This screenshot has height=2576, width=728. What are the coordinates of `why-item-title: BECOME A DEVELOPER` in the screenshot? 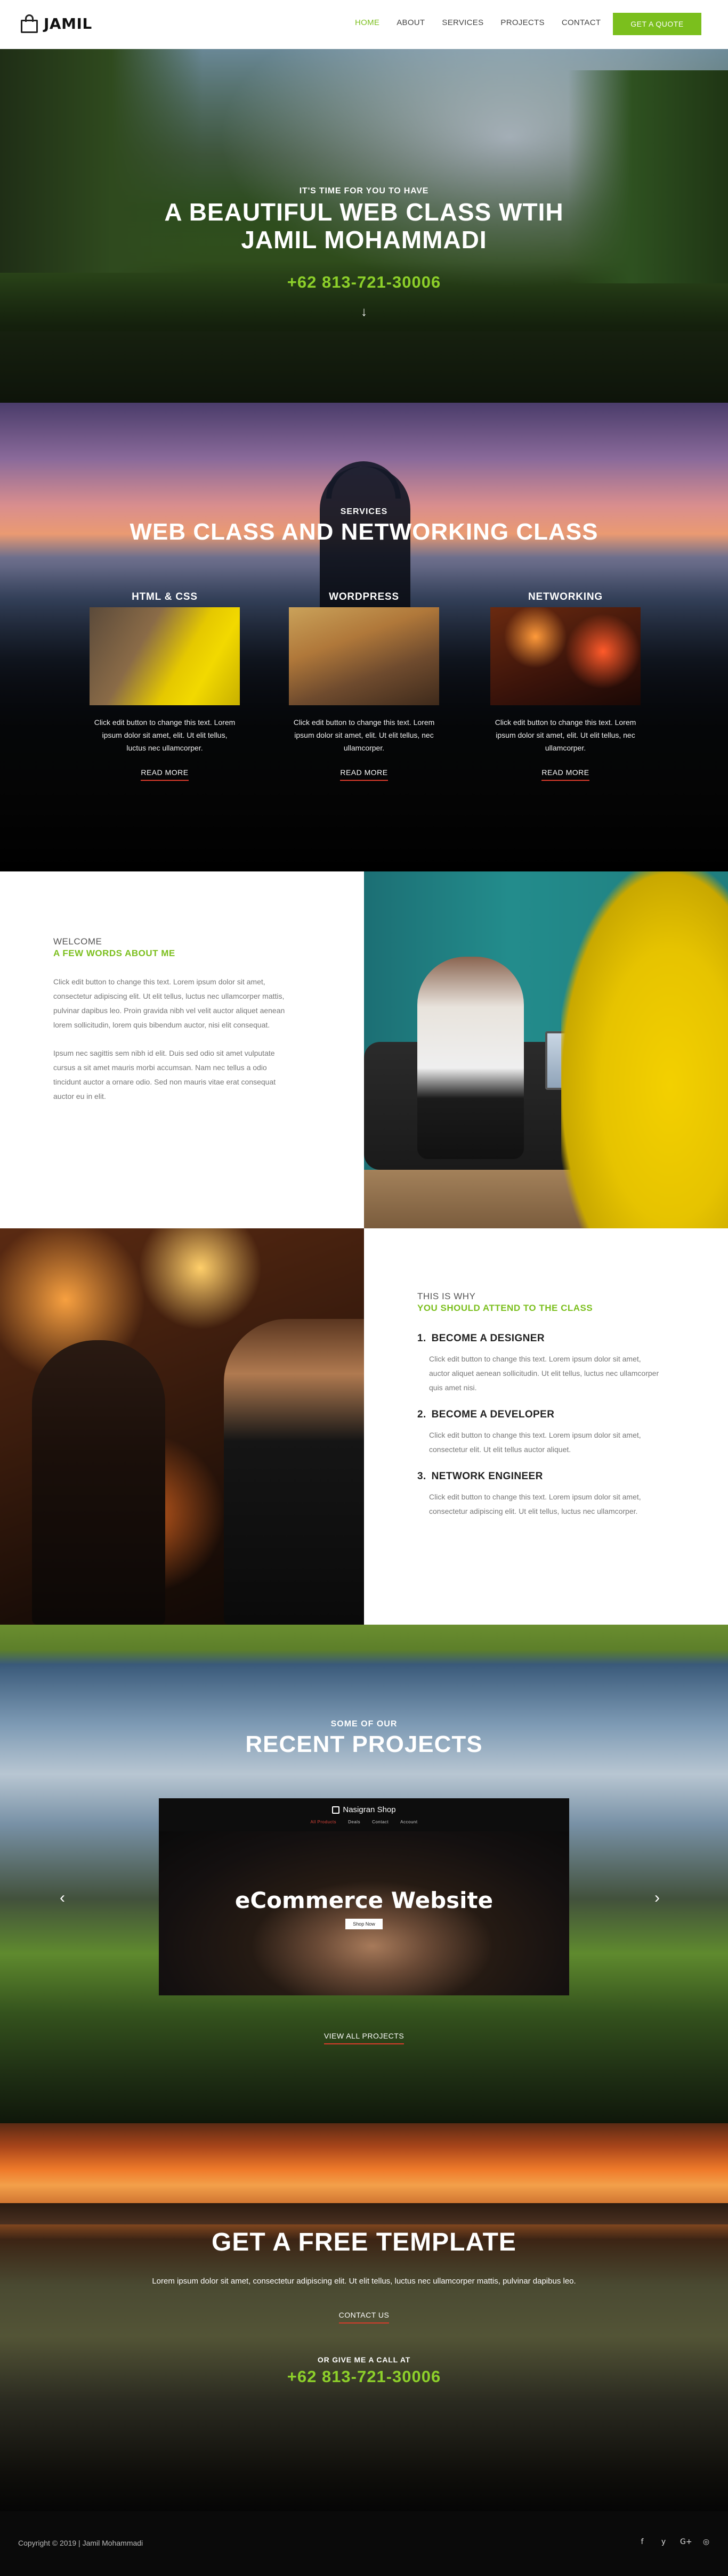 It's located at (493, 1414).